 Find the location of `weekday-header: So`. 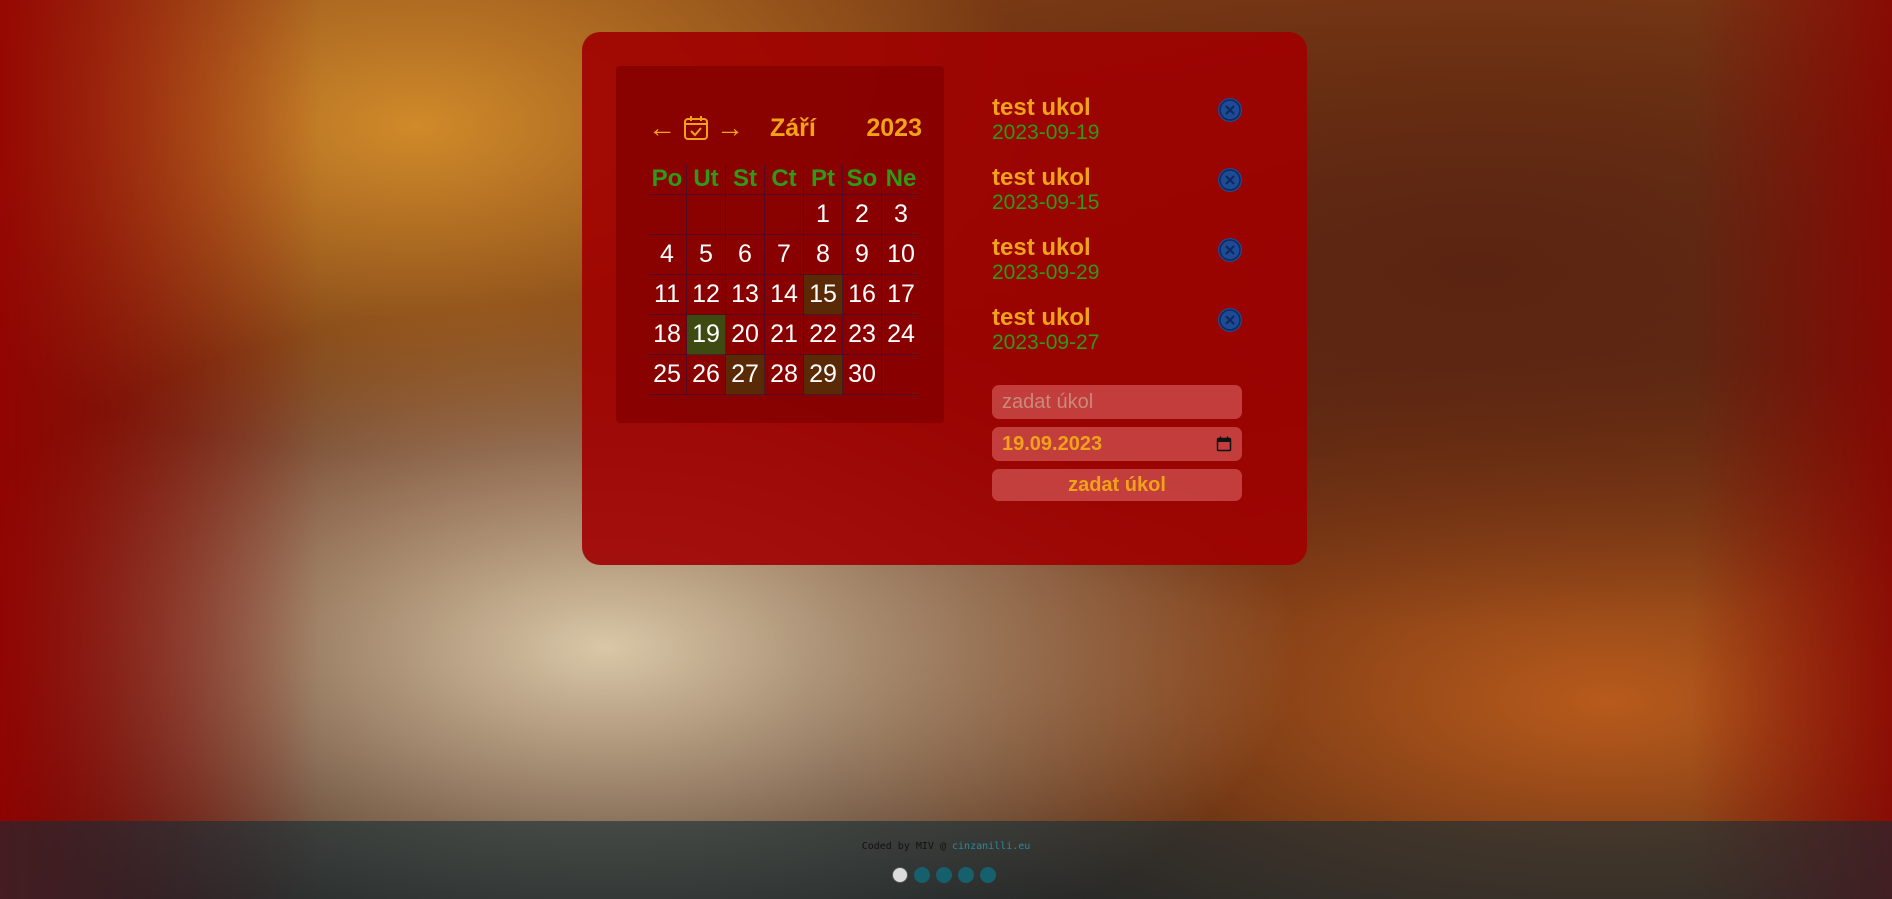

weekday-header: So is located at coordinates (862, 179).